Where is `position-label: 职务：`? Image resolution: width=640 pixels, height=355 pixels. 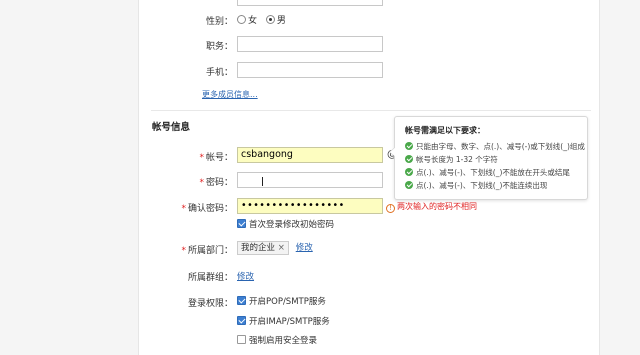
position-label: 职务： is located at coordinates (219, 47).